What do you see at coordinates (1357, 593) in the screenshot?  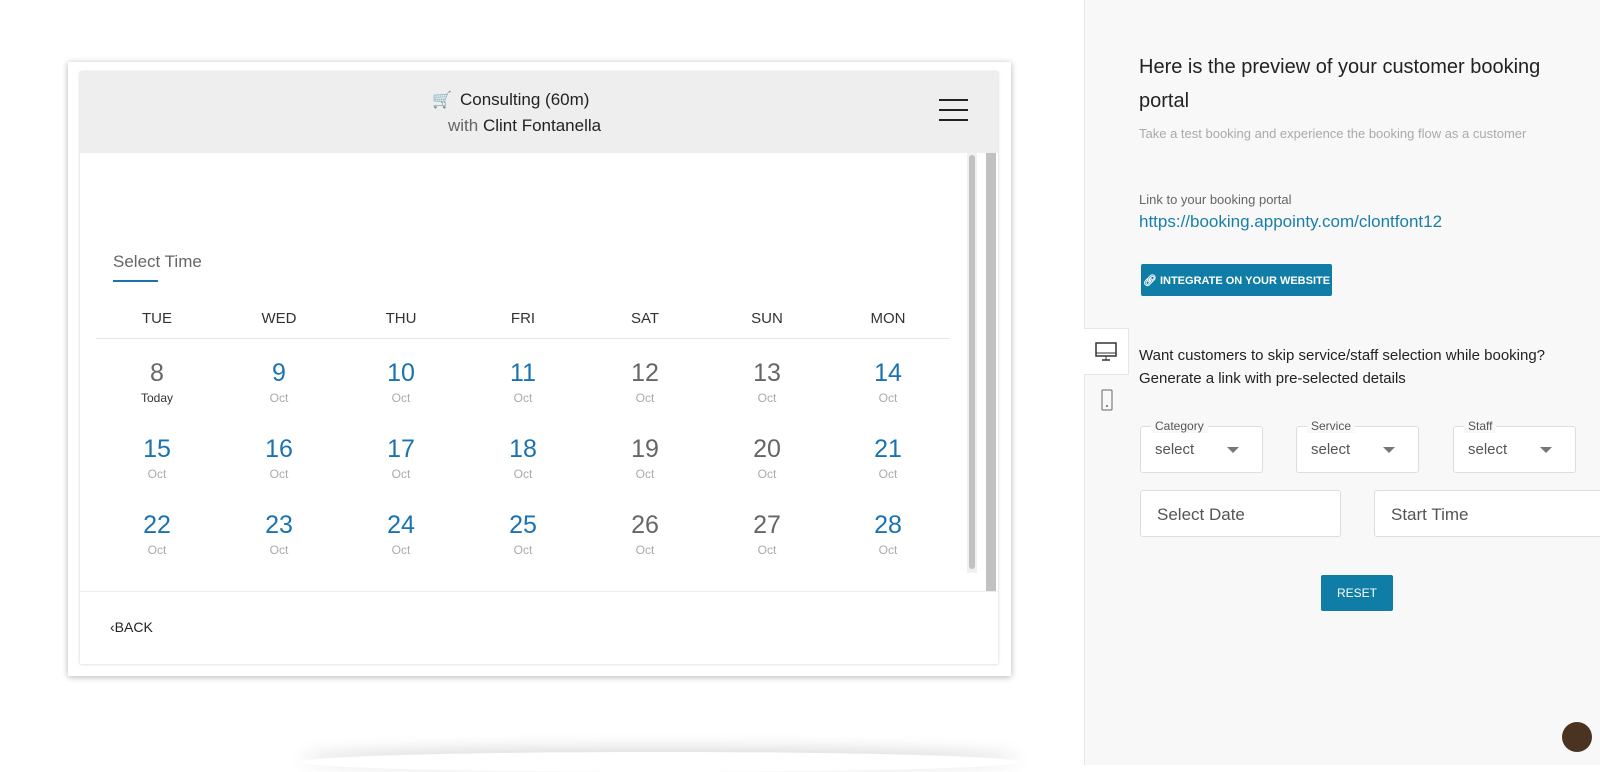 I see `reset-button: RESET` at bounding box center [1357, 593].